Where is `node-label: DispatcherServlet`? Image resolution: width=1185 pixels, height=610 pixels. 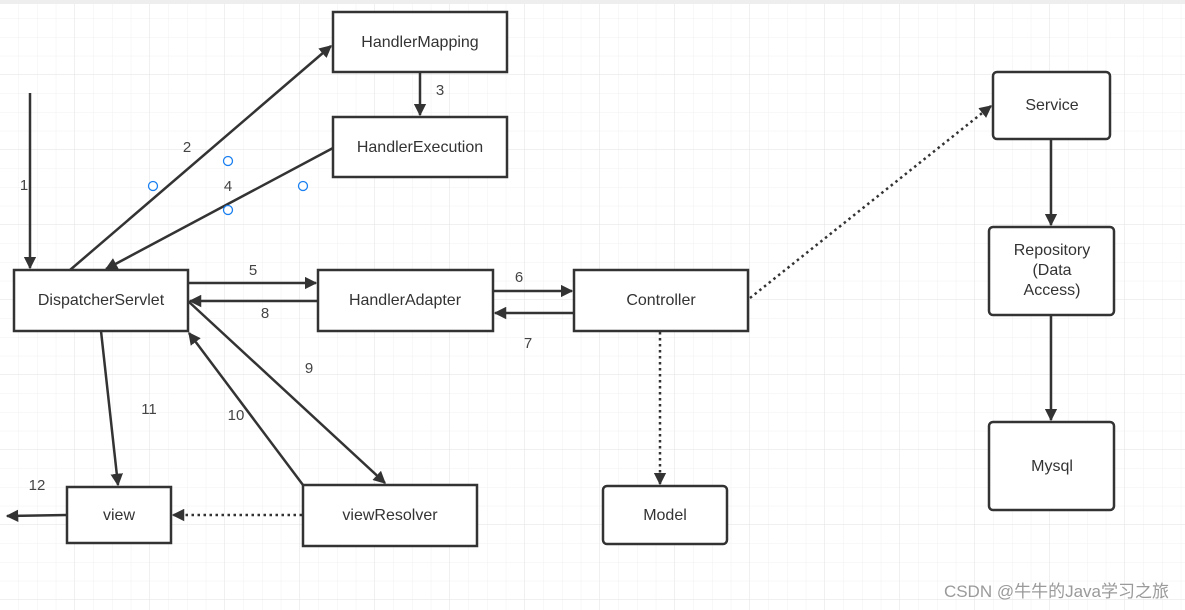 node-label: DispatcherServlet is located at coordinates (101, 300).